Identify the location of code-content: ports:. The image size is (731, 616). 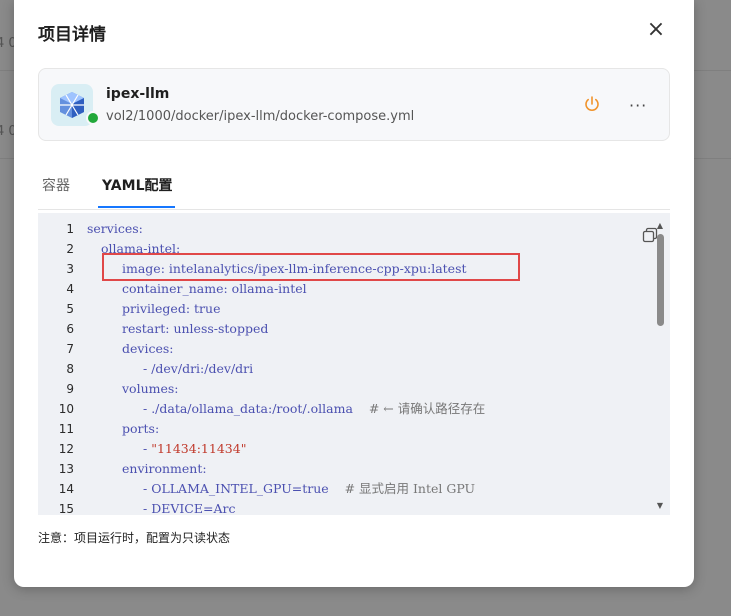
(141, 428).